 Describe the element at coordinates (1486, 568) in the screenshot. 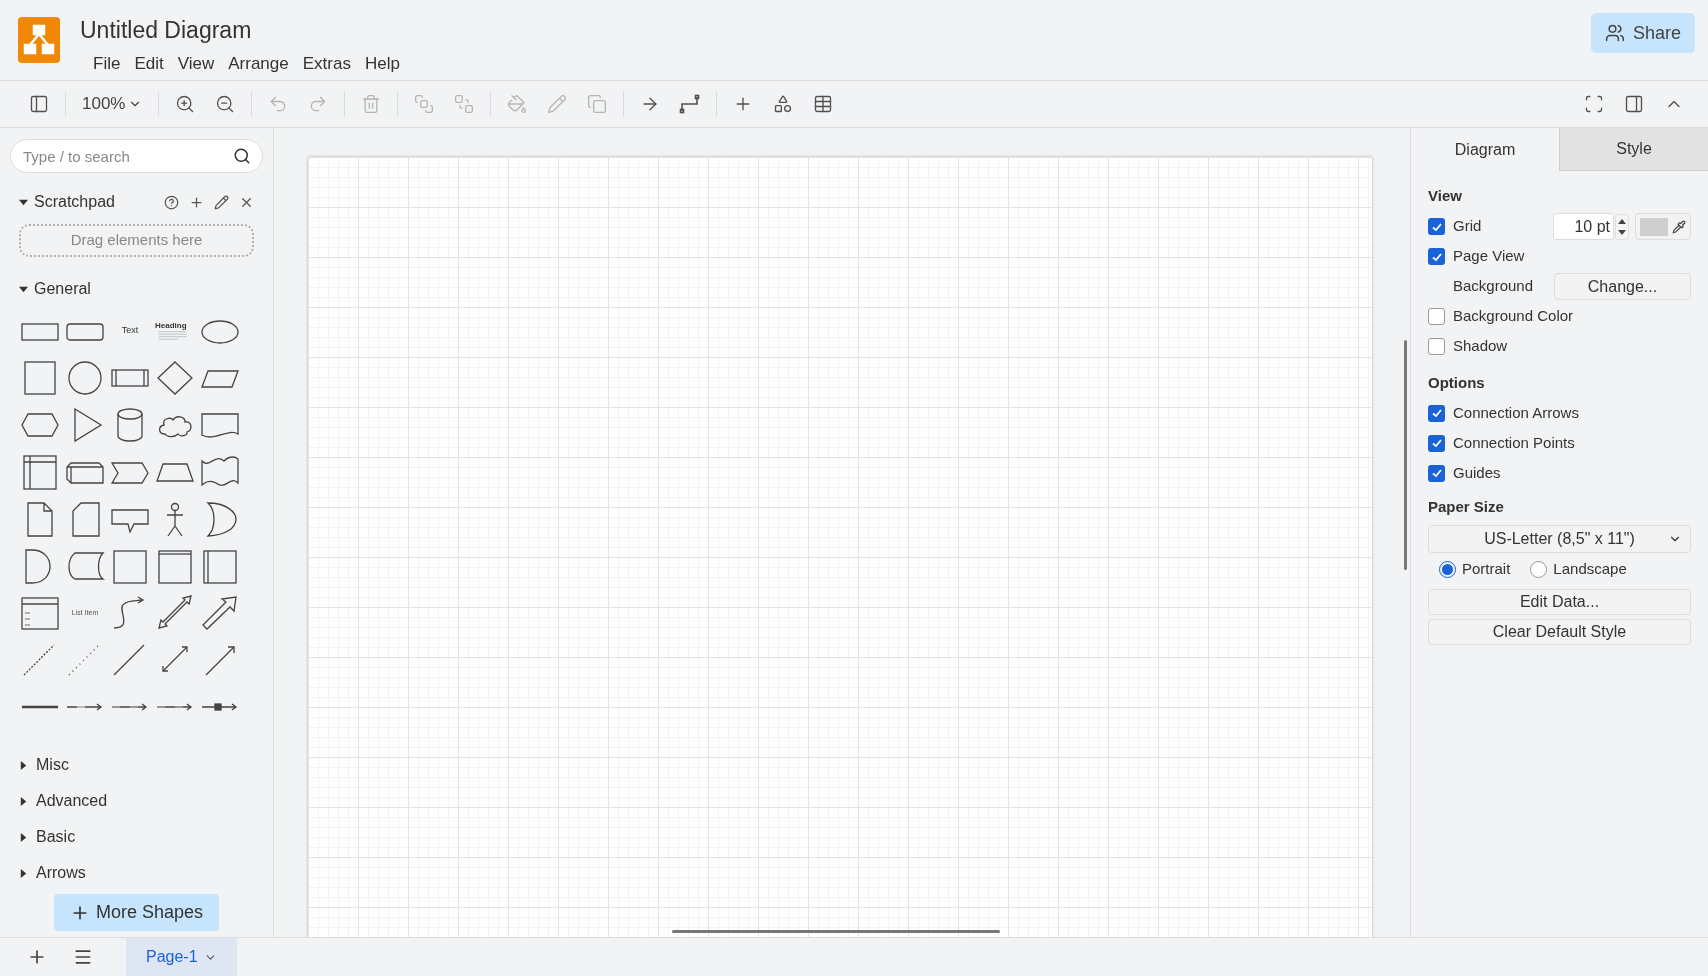

I see `radio-label: Portrait` at that location.